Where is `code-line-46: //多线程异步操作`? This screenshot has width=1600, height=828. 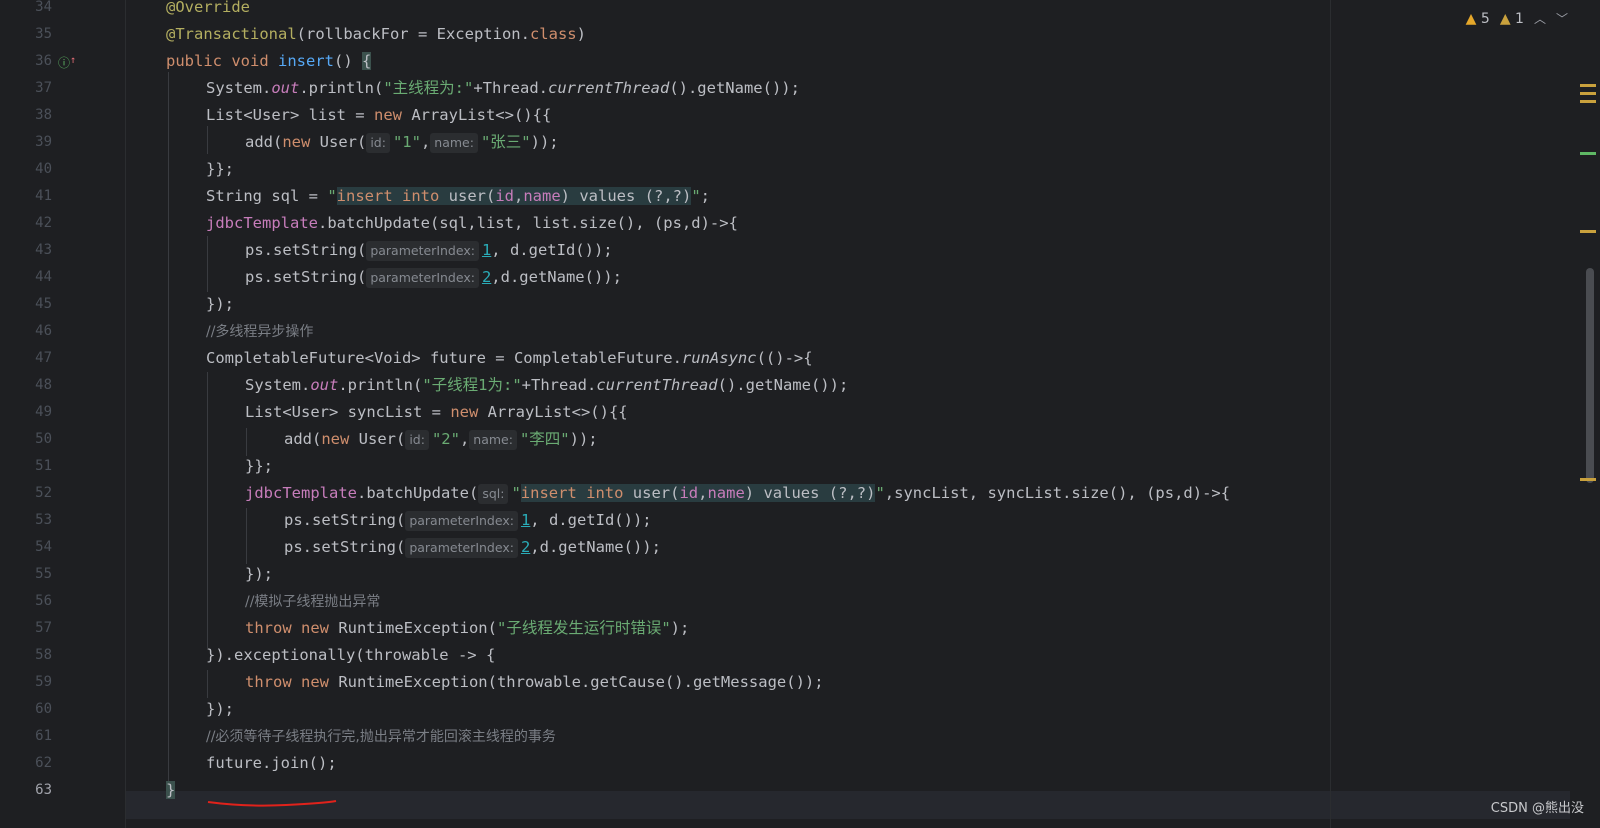 code-line-46: //多线程异步操作 is located at coordinates (259, 332).